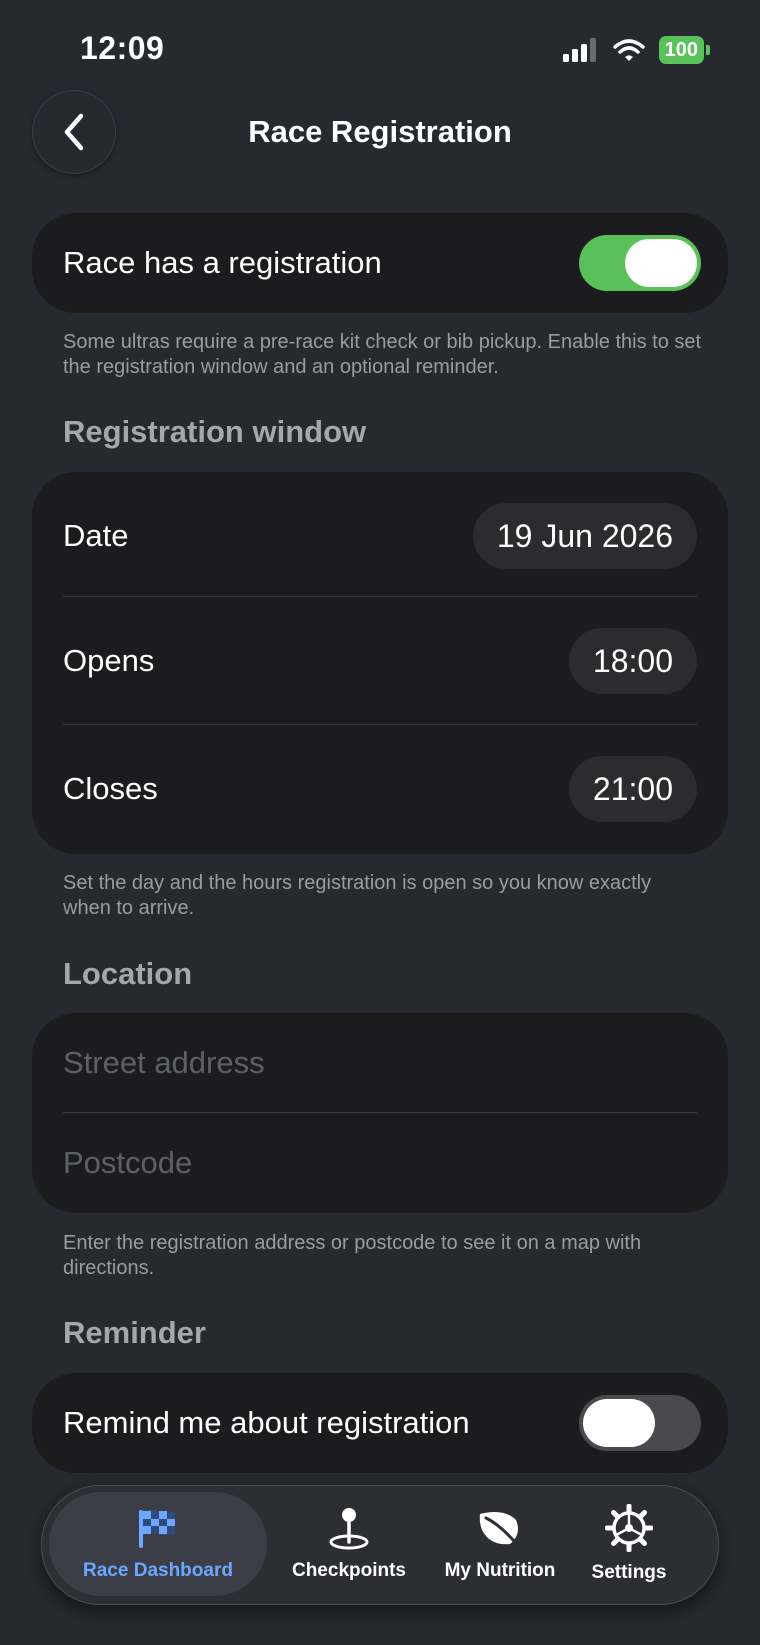 The height and width of the screenshot is (1645, 760). I want to click on registration-toggle-row: Race has a registration, so click(382, 263).